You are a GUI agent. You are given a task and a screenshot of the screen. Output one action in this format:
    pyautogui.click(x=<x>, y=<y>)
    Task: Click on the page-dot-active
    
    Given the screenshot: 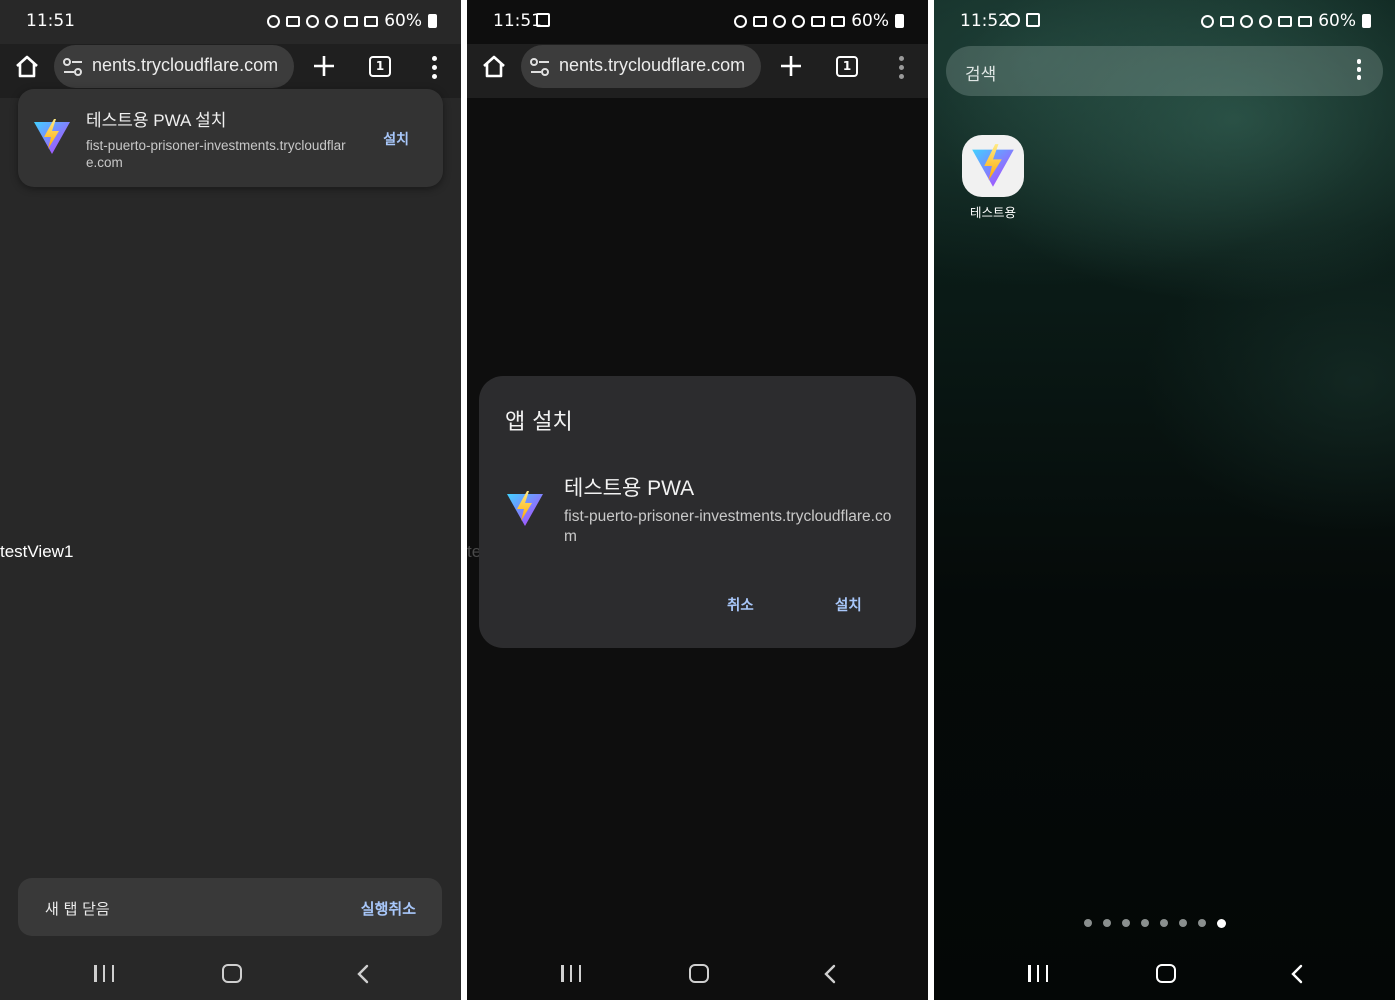 What is the action you would take?
    pyautogui.click(x=1221, y=923)
    